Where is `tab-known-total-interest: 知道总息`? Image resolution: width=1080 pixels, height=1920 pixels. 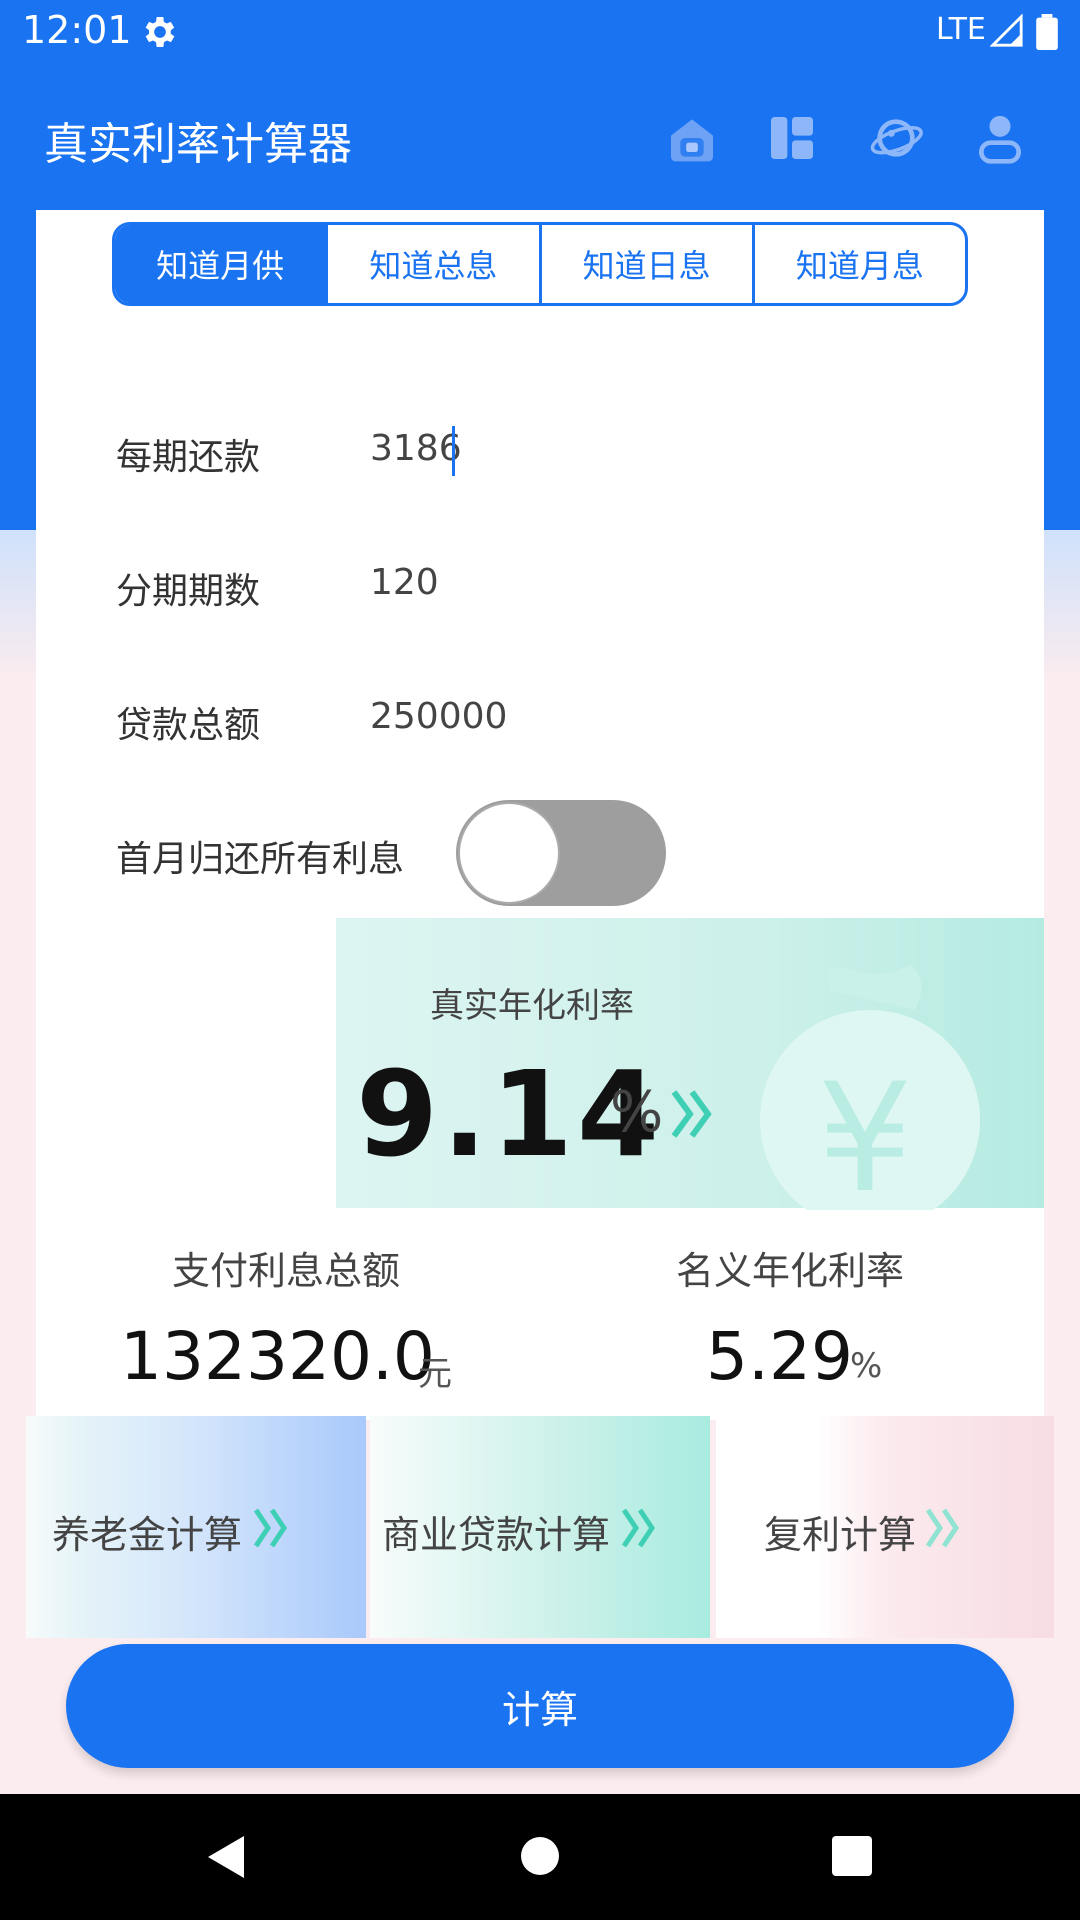
tab-known-total-interest: 知道总息 is located at coordinates (435, 264).